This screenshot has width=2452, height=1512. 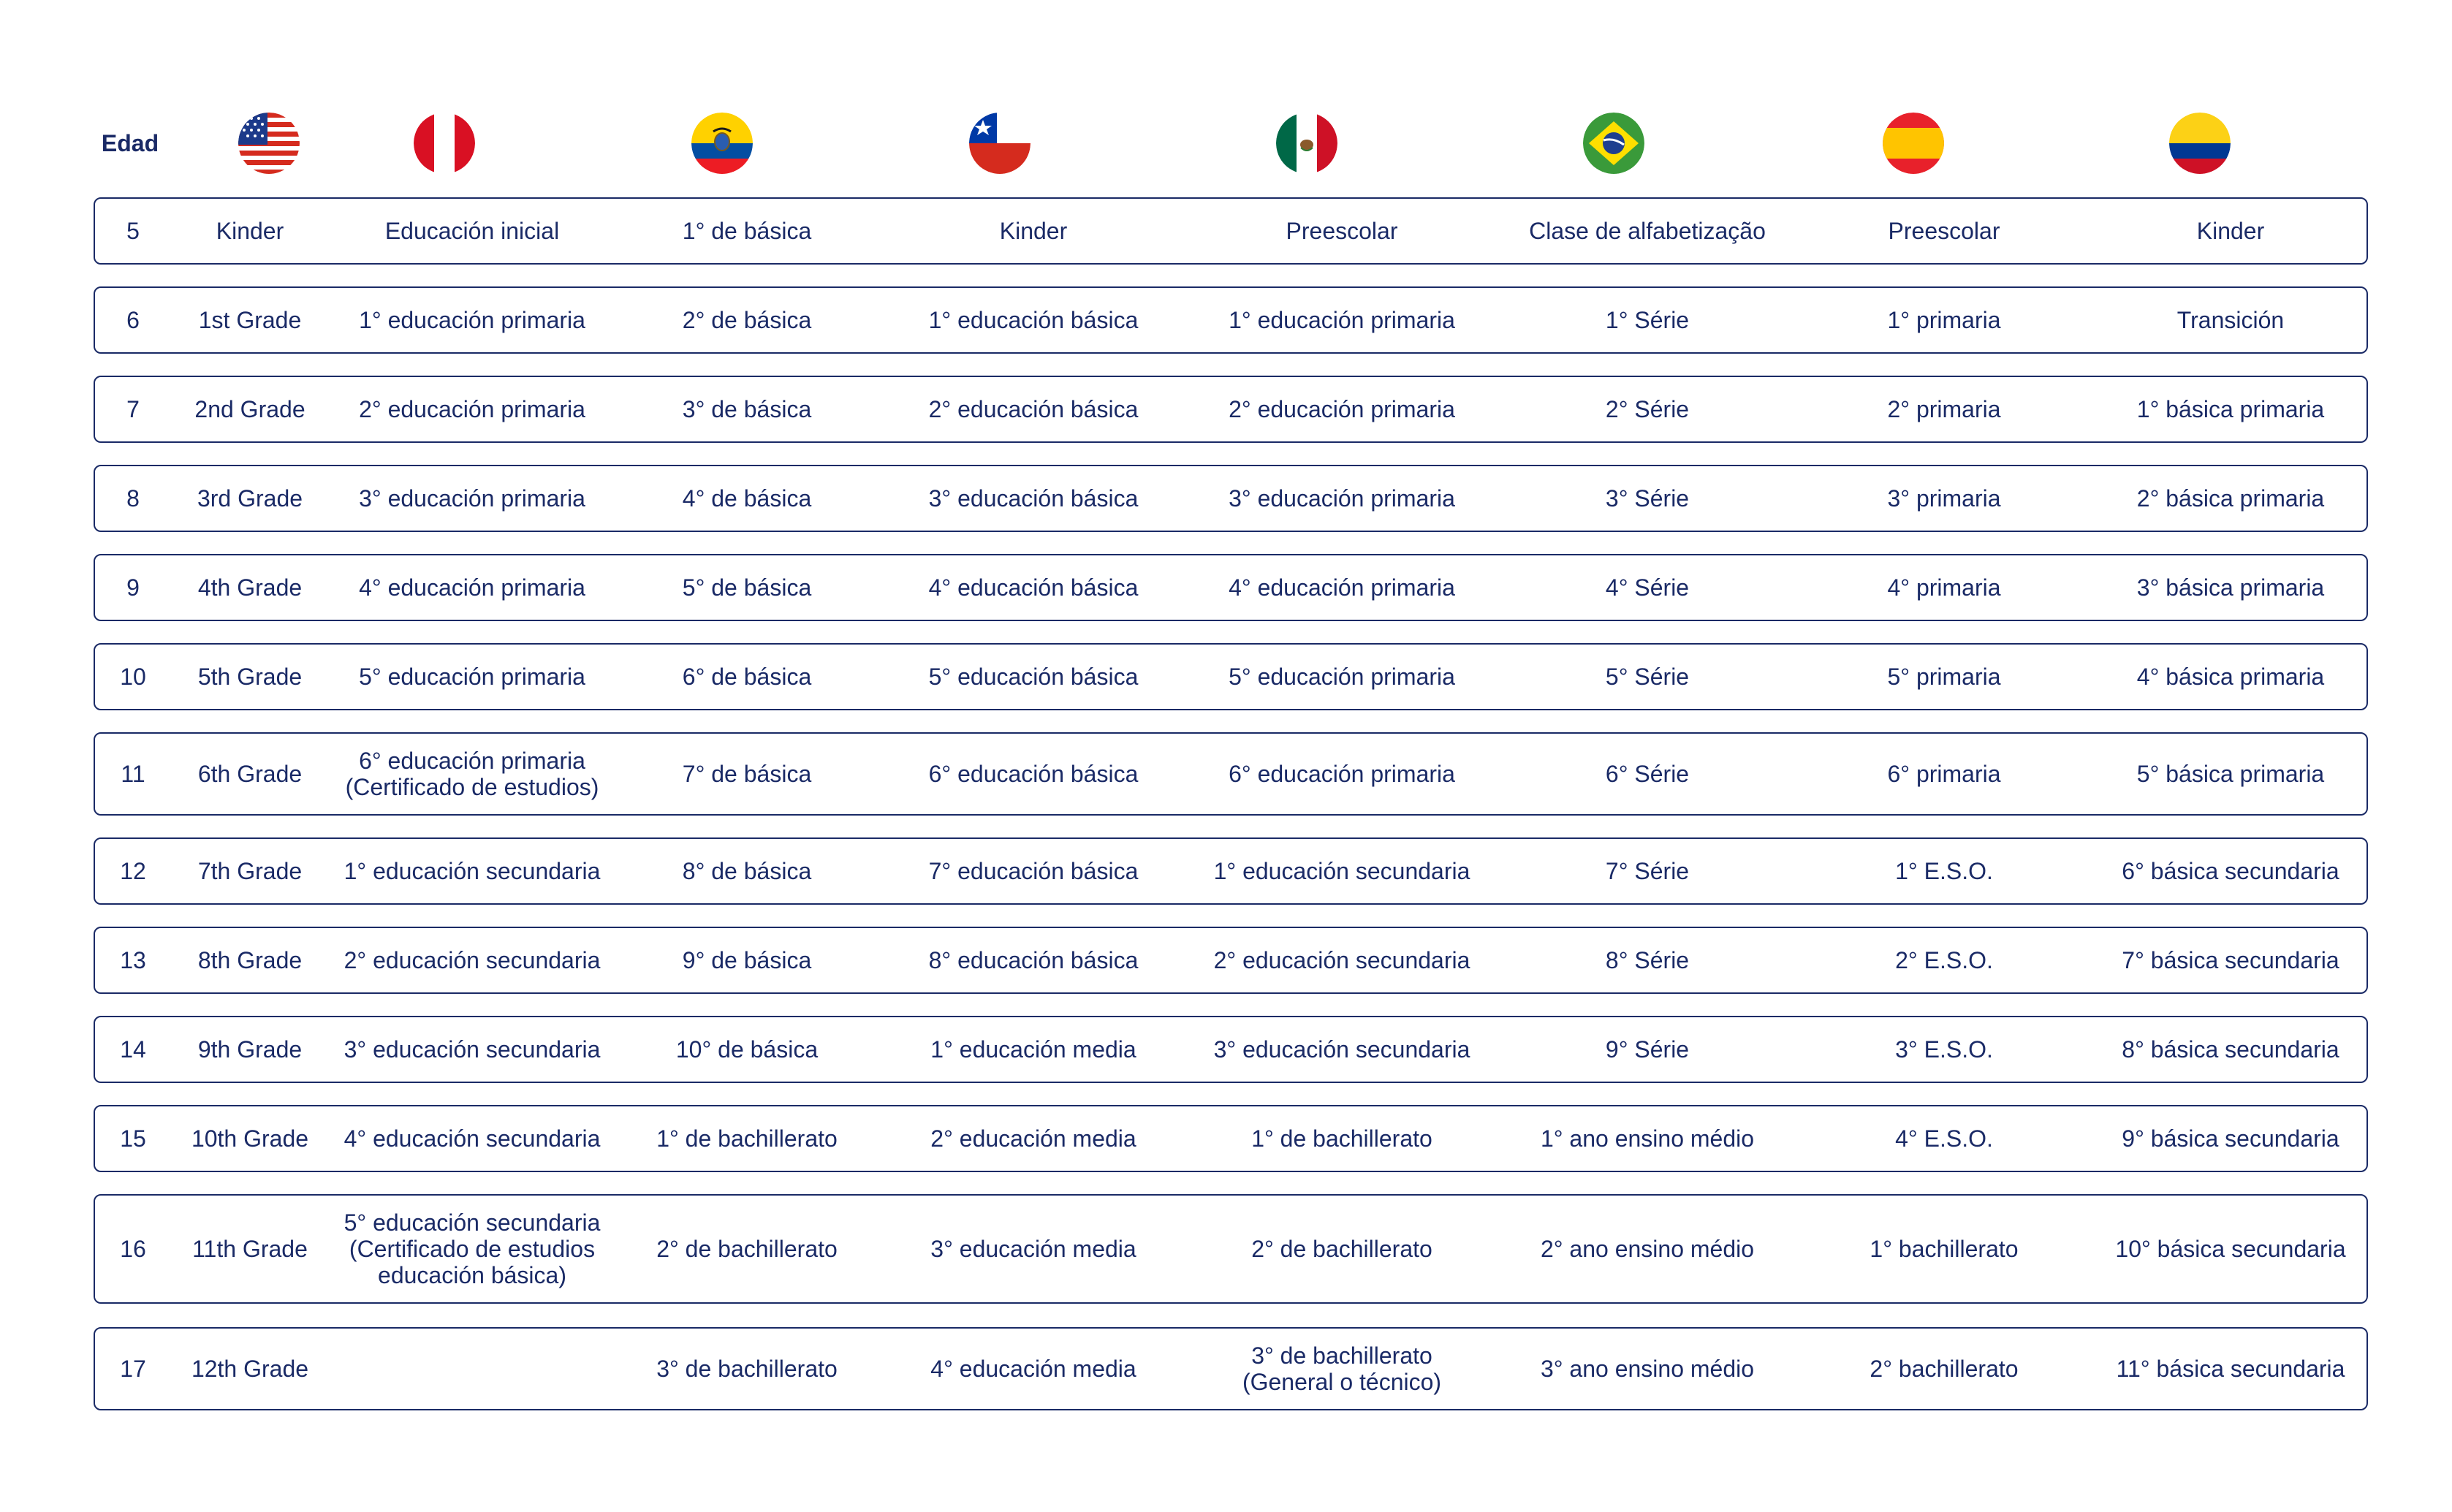 What do you see at coordinates (1341, 1249) in the screenshot?
I see `mexico-grade-cell: 2° de bachillerato` at bounding box center [1341, 1249].